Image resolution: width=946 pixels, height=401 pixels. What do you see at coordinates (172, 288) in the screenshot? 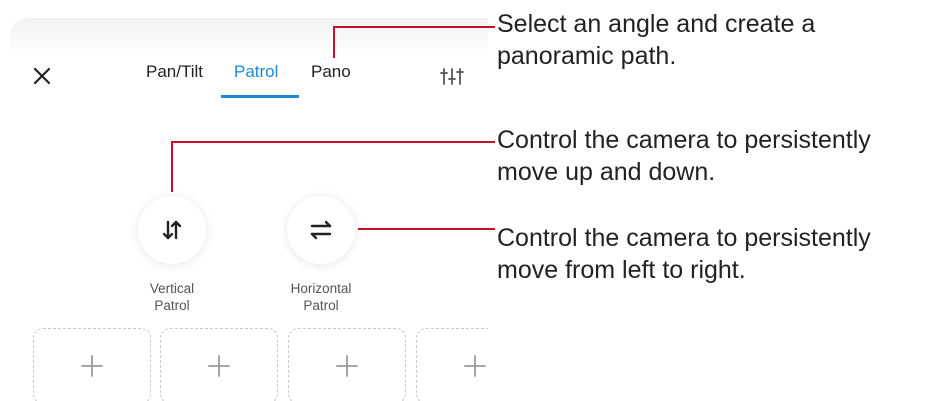
I see `vertical-patrol-label-line1: Vertical` at bounding box center [172, 288].